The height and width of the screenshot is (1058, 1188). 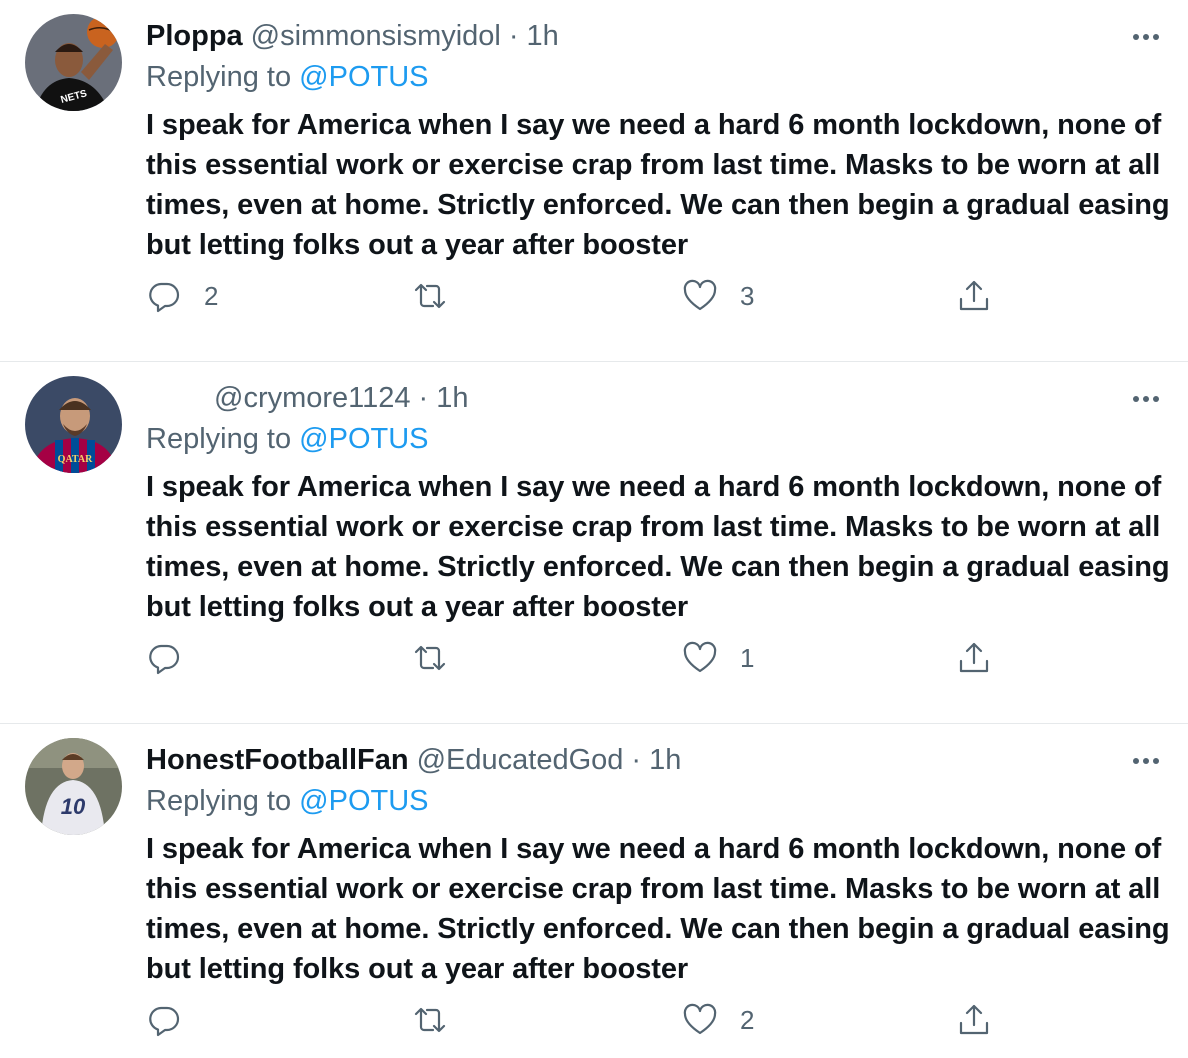 What do you see at coordinates (520, 760) in the screenshot?
I see `user-handle: @EducatedGod` at bounding box center [520, 760].